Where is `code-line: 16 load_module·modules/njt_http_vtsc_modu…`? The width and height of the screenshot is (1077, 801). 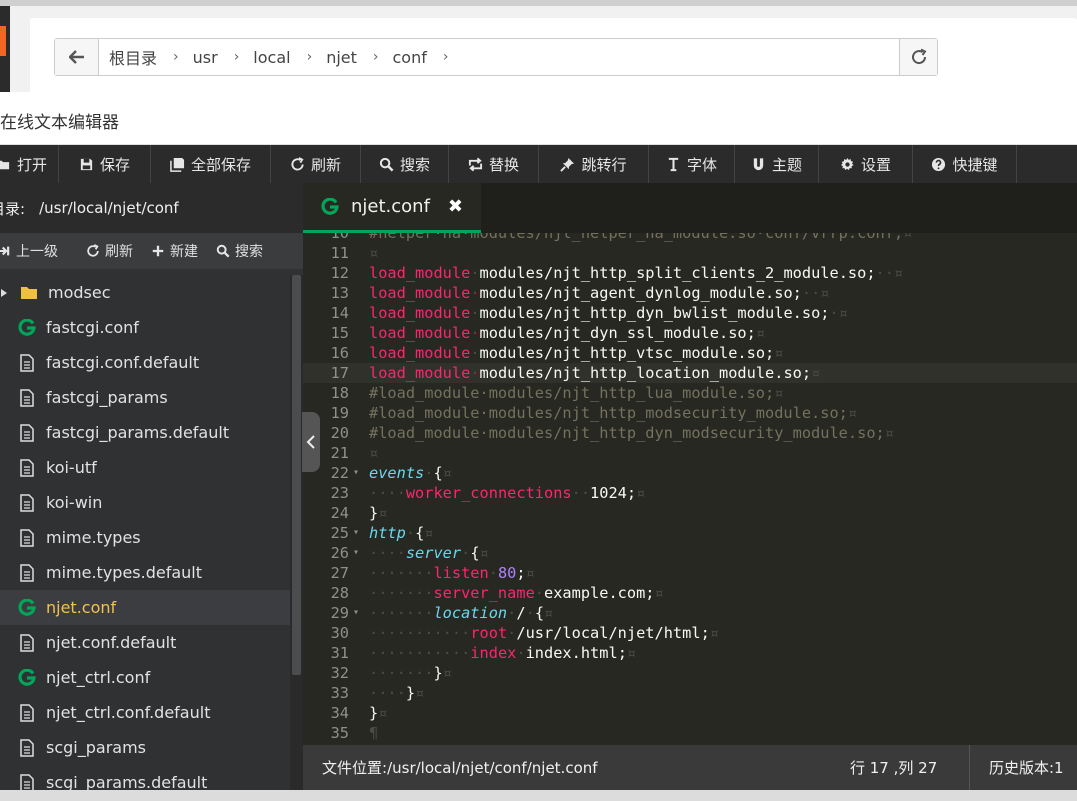
code-line: 16 load_module·modules/njt_http_vtsc_modu… is located at coordinates (690, 353).